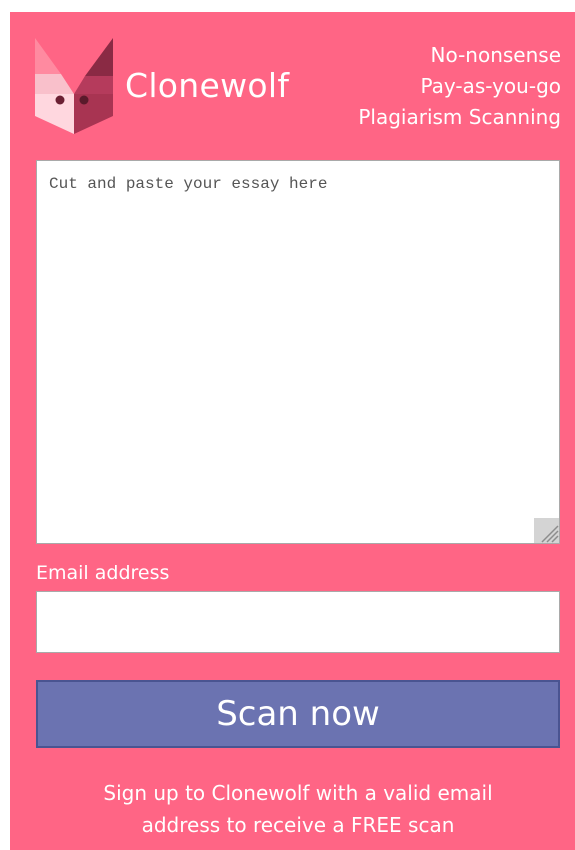 The height and width of the screenshot is (850, 575). Describe the element at coordinates (459, 117) in the screenshot. I see `tagline-line: Plagiarism Scanning` at that location.